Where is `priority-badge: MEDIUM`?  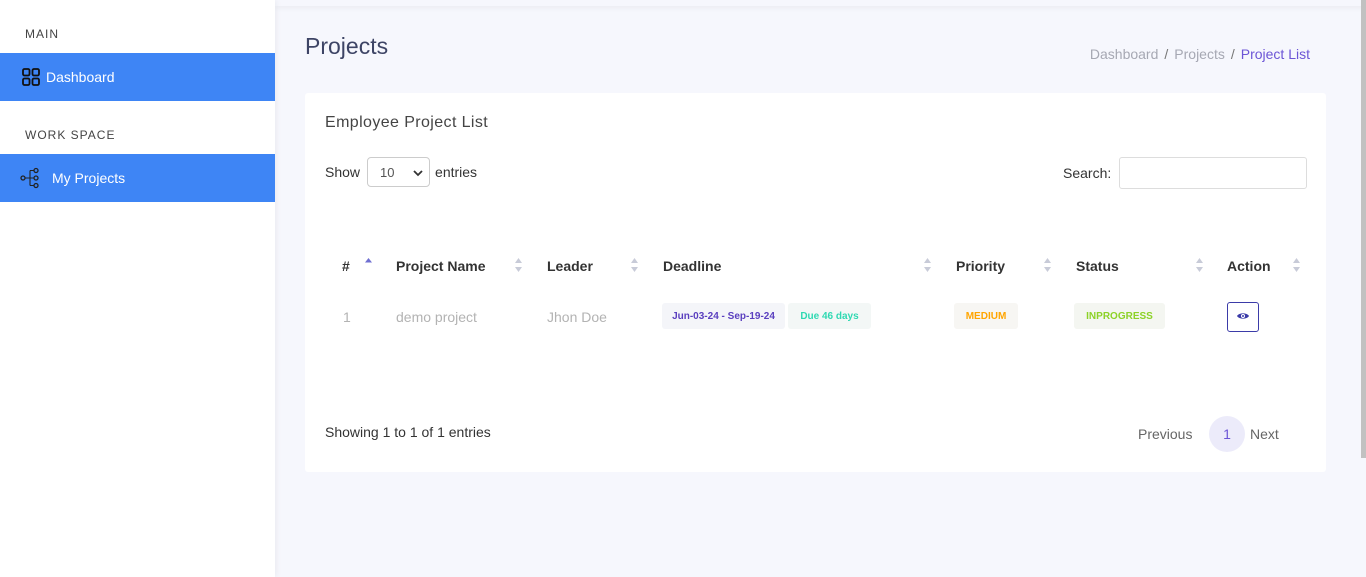
priority-badge: MEDIUM is located at coordinates (986, 316).